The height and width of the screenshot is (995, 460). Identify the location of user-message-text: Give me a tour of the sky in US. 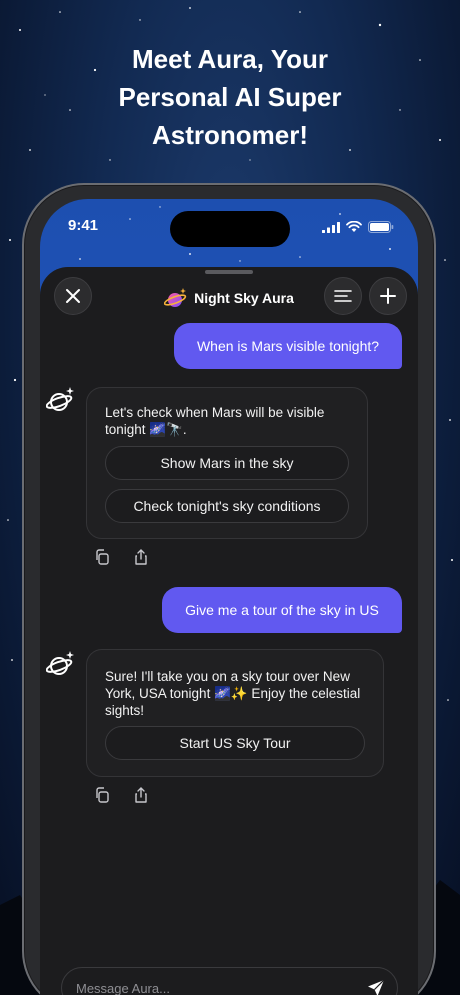
(282, 610).